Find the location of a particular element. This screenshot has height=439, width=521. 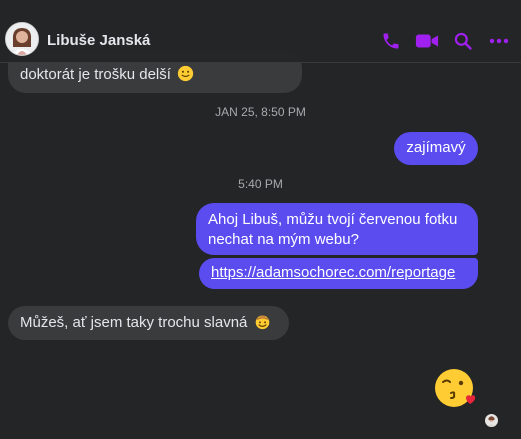

contact-name: Libuše Janská is located at coordinates (98, 40).